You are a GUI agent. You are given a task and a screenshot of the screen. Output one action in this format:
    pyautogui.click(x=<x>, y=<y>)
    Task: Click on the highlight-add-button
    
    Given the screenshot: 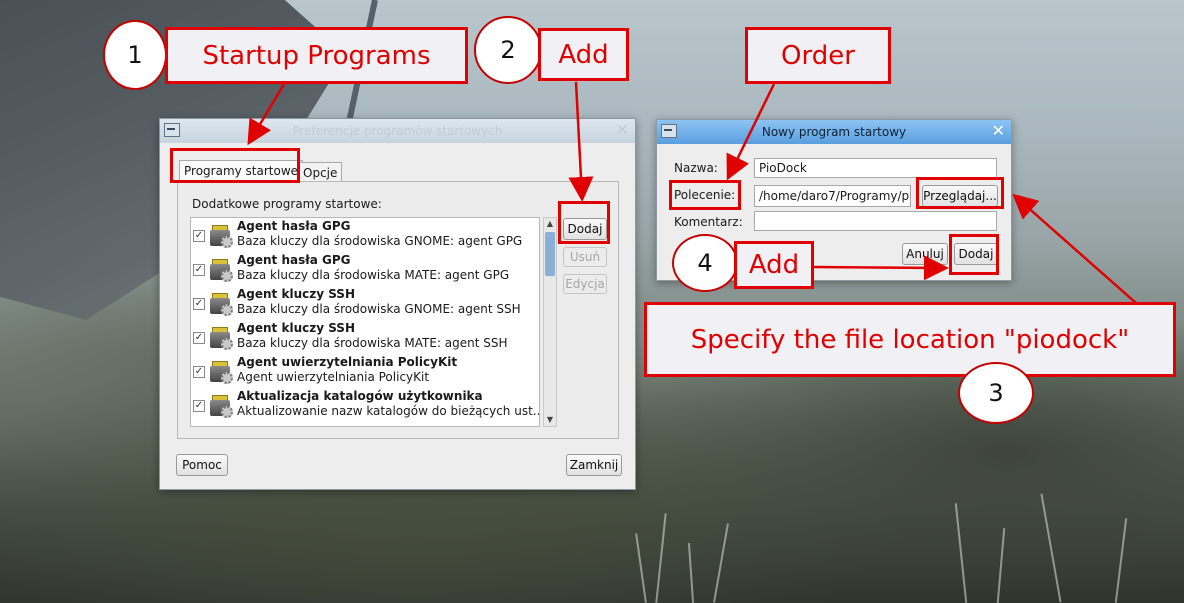 What is the action you would take?
    pyautogui.click(x=584, y=222)
    